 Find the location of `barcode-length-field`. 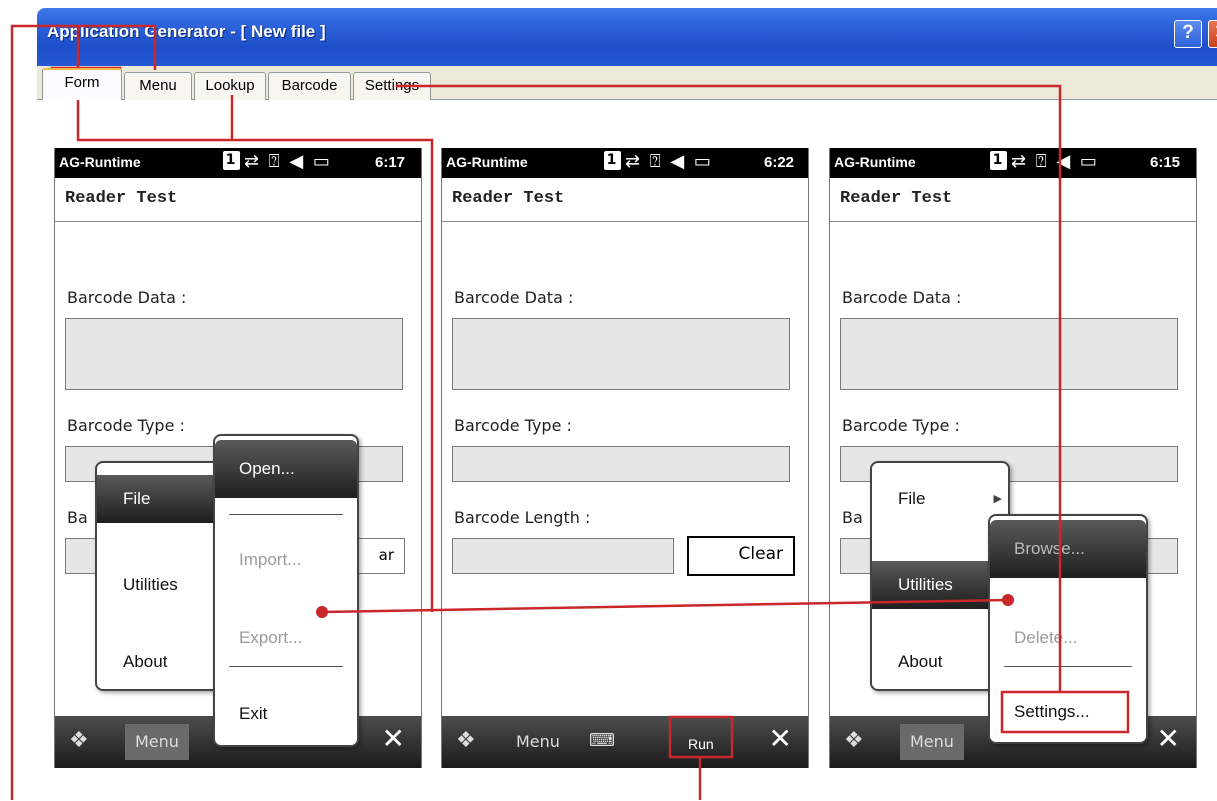

barcode-length-field is located at coordinates (563, 556).